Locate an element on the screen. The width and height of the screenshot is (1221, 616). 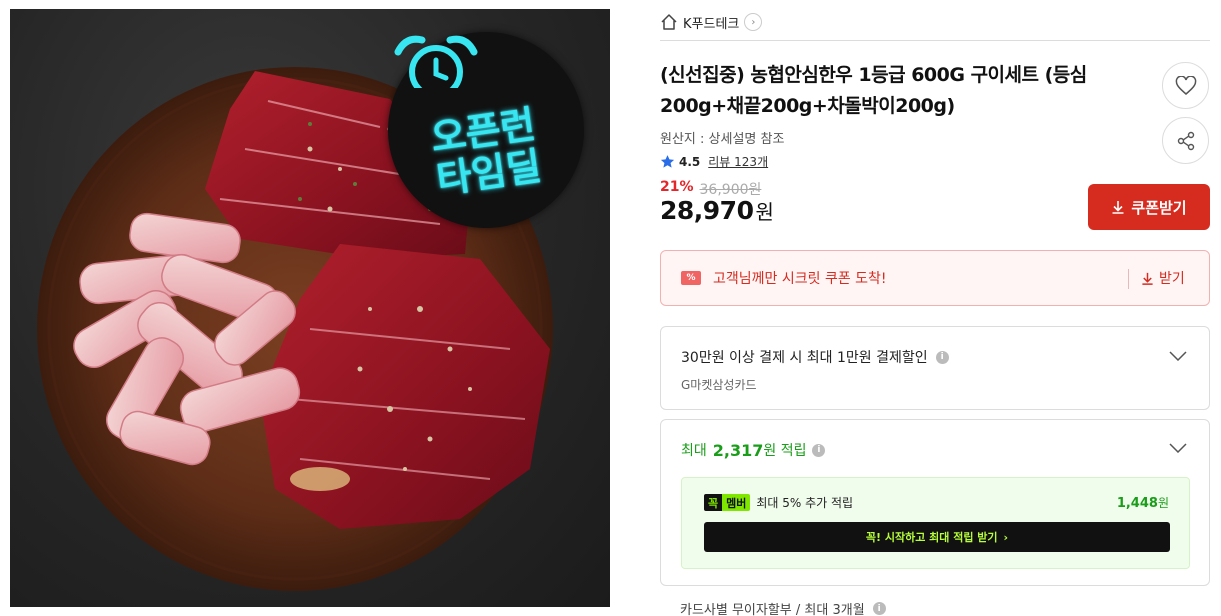
product-title-line1: (신선집중) 농협안심한우 1등급 600G 구이세트 (등심 is located at coordinates (873, 75).